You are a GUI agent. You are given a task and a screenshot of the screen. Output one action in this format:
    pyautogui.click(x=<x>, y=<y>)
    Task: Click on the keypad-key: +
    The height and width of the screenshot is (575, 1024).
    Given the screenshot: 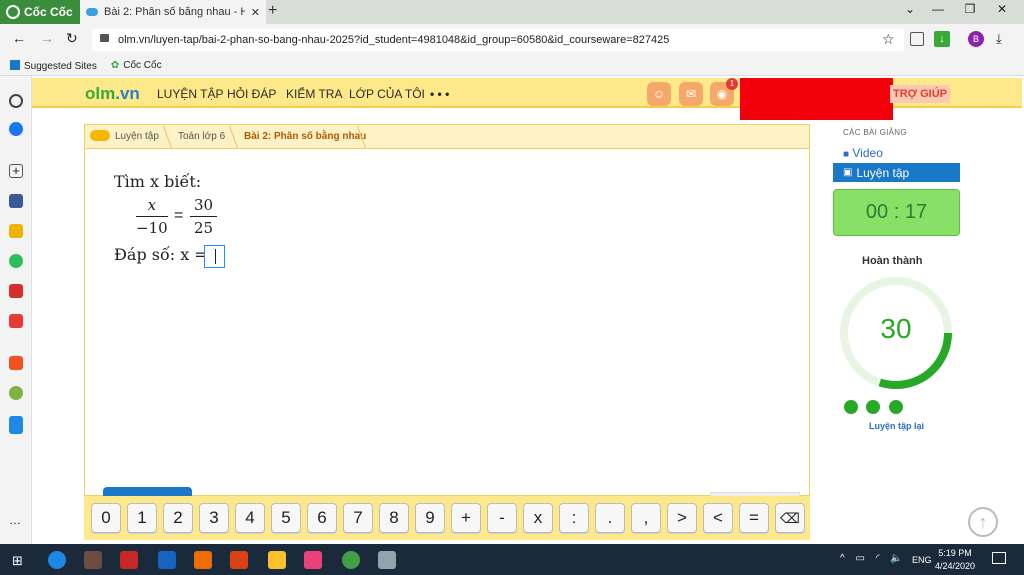 What is the action you would take?
    pyautogui.click(x=466, y=518)
    